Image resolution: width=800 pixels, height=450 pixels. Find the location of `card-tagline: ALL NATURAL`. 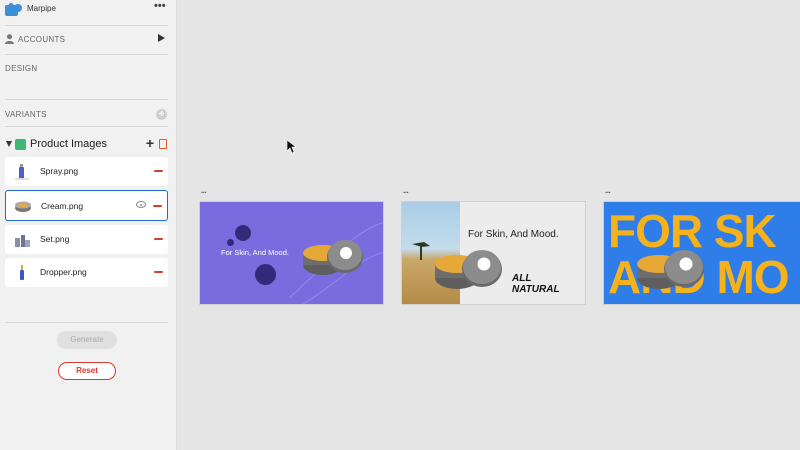

card-tagline: ALL NATURAL is located at coordinates (536, 284).